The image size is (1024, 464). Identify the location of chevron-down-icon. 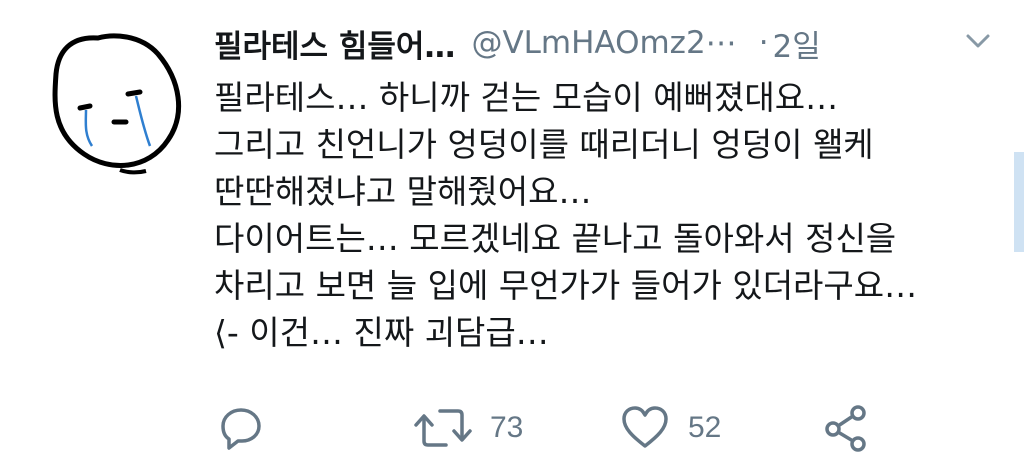
(978, 42).